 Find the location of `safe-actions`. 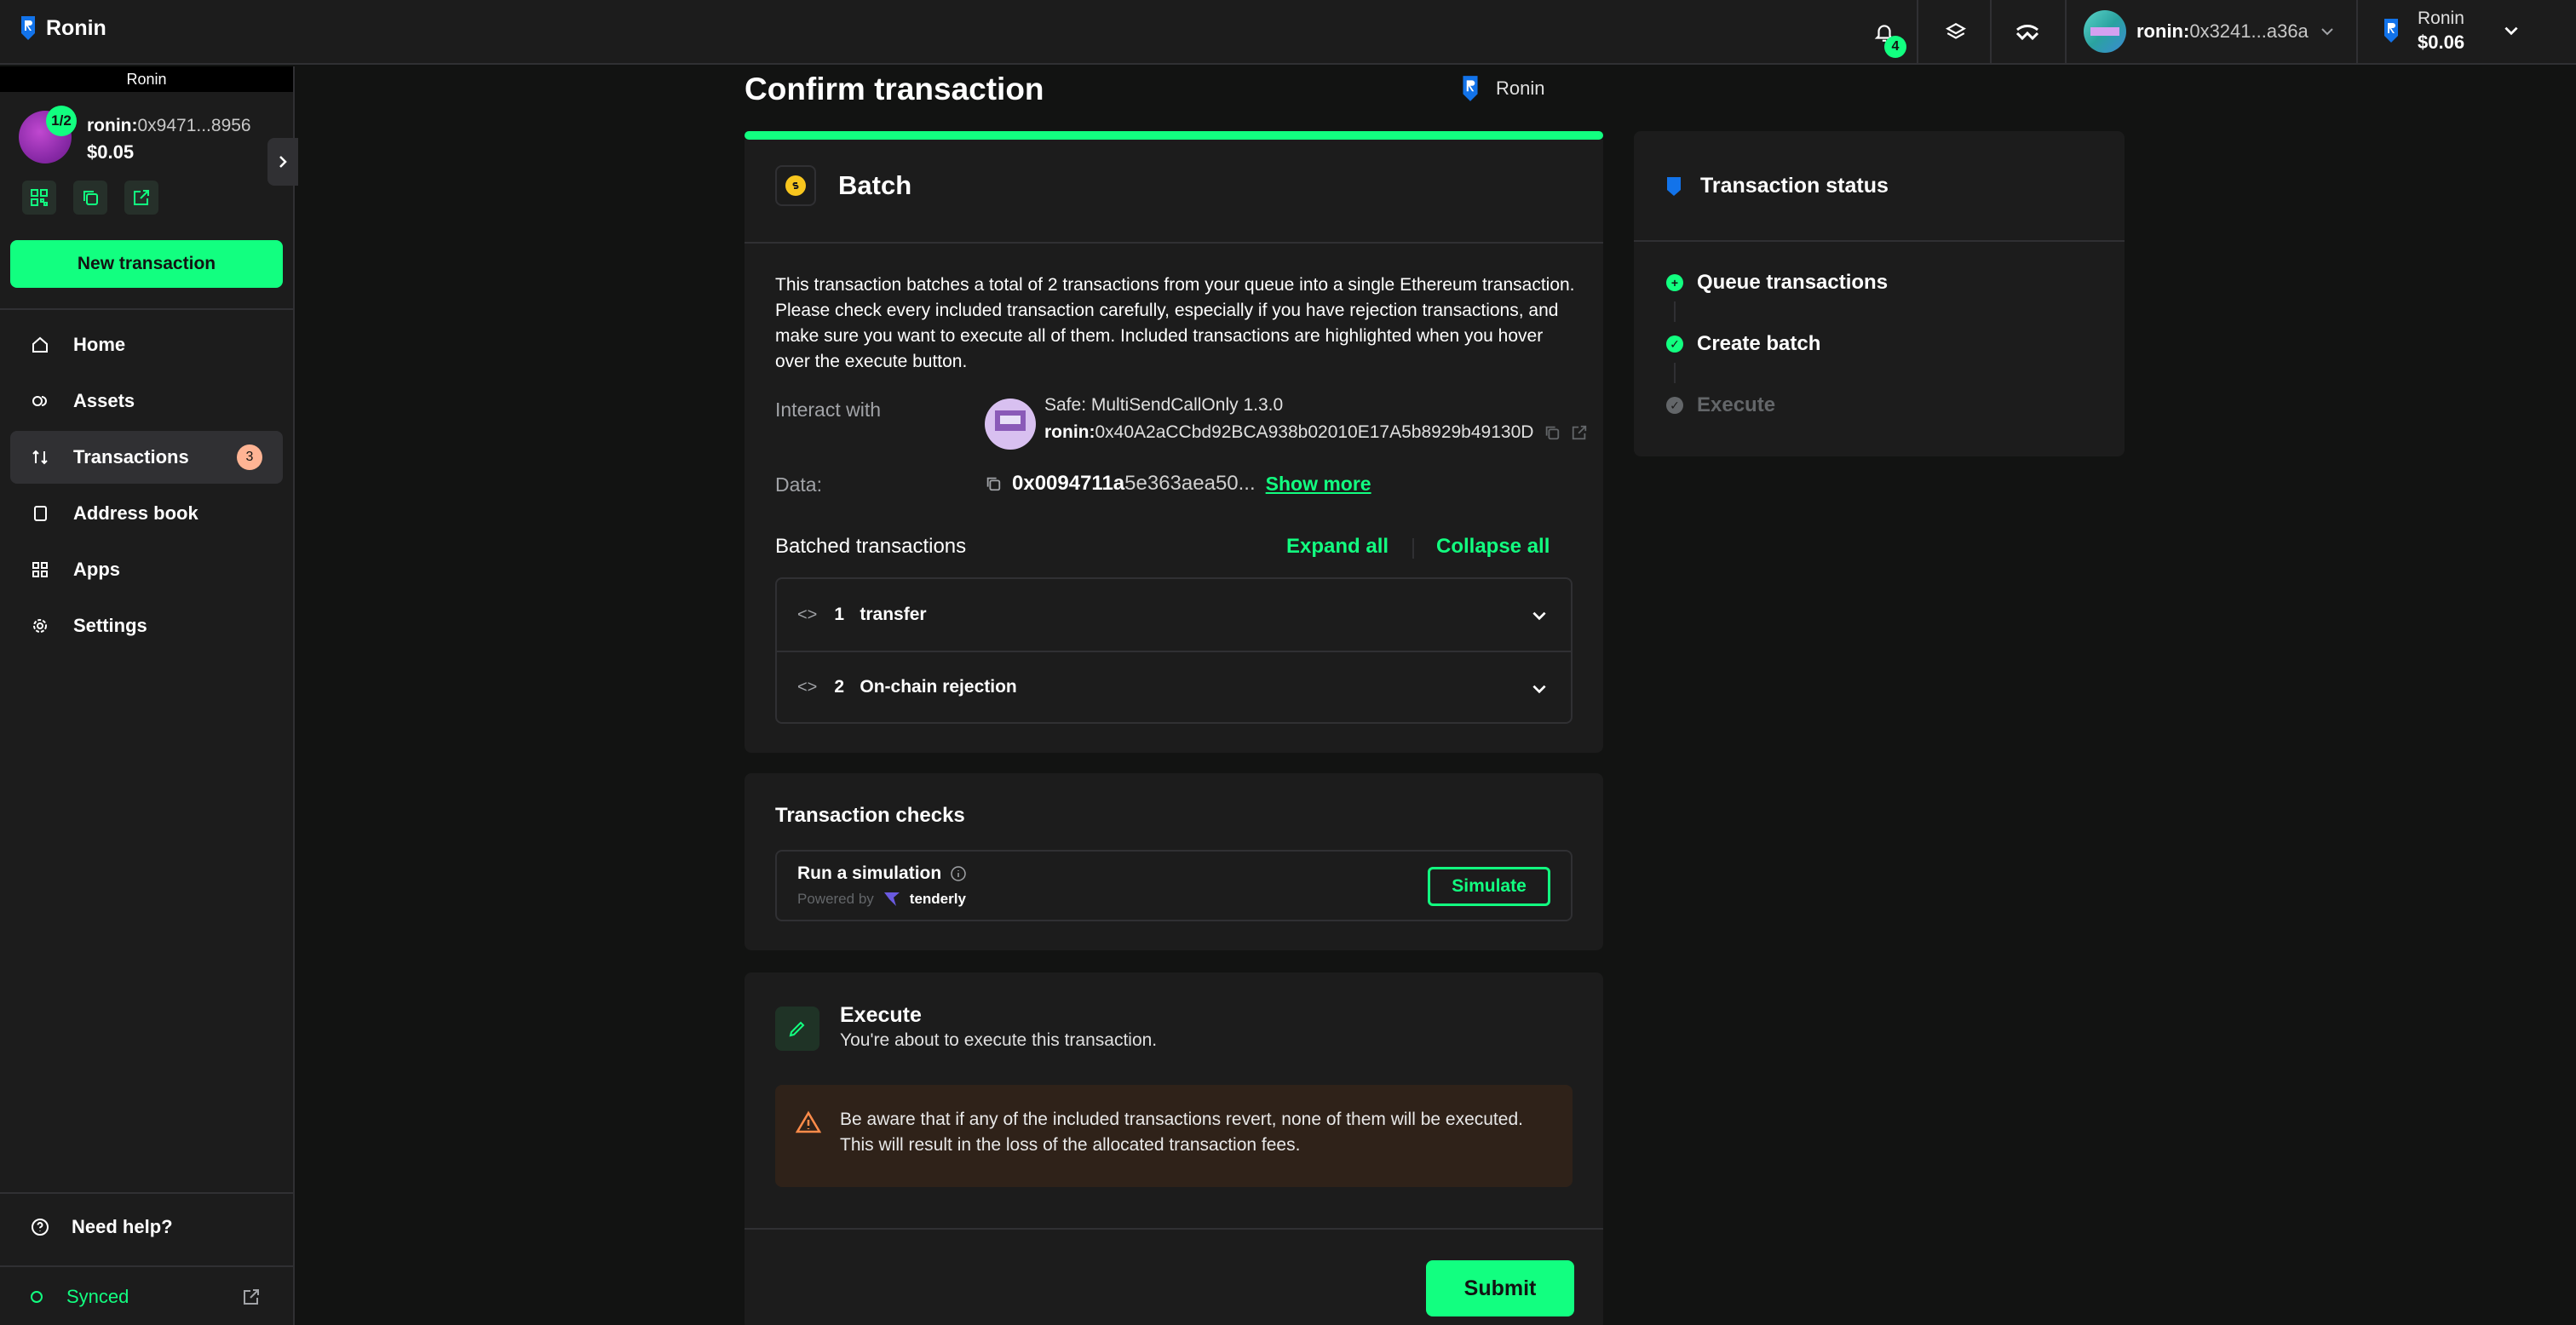

safe-actions is located at coordinates (90, 198).